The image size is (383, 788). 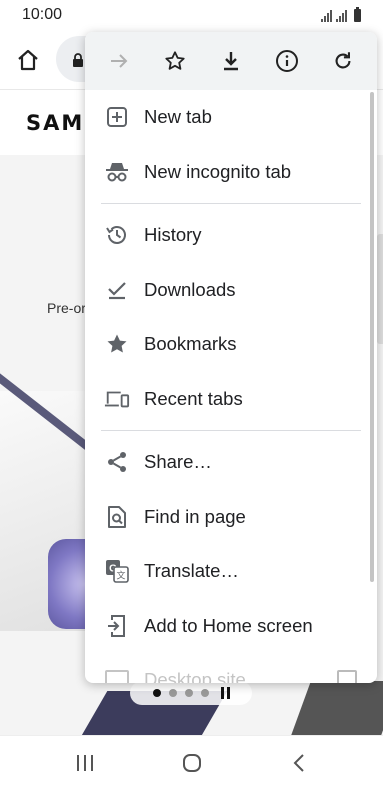 What do you see at coordinates (372, 337) in the screenshot?
I see `menu-scrollbar` at bounding box center [372, 337].